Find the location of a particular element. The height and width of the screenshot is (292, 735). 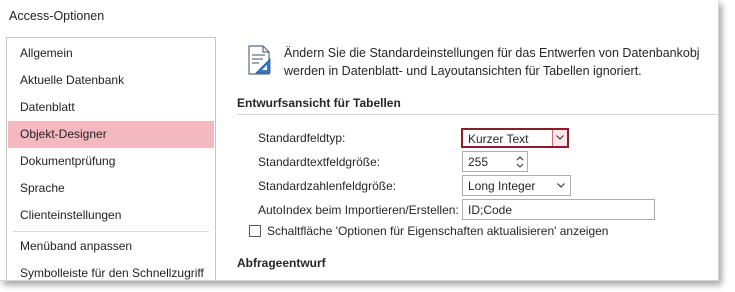

autoindex-input: ID;Code is located at coordinates (558, 209).